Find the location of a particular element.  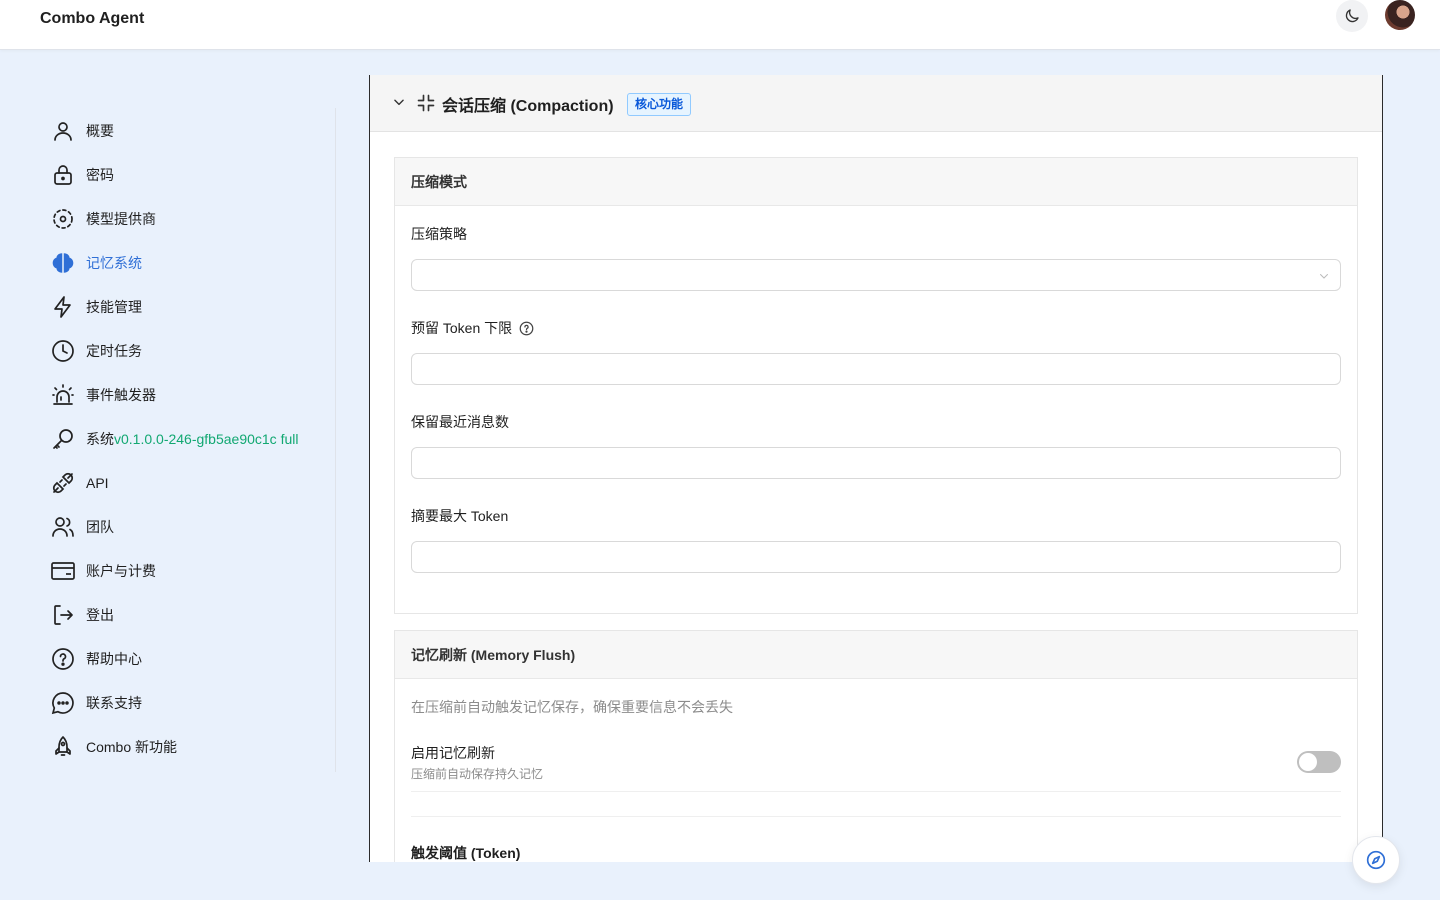

card-heading: 记忆刷新 (Memory Flush) is located at coordinates (876, 655).